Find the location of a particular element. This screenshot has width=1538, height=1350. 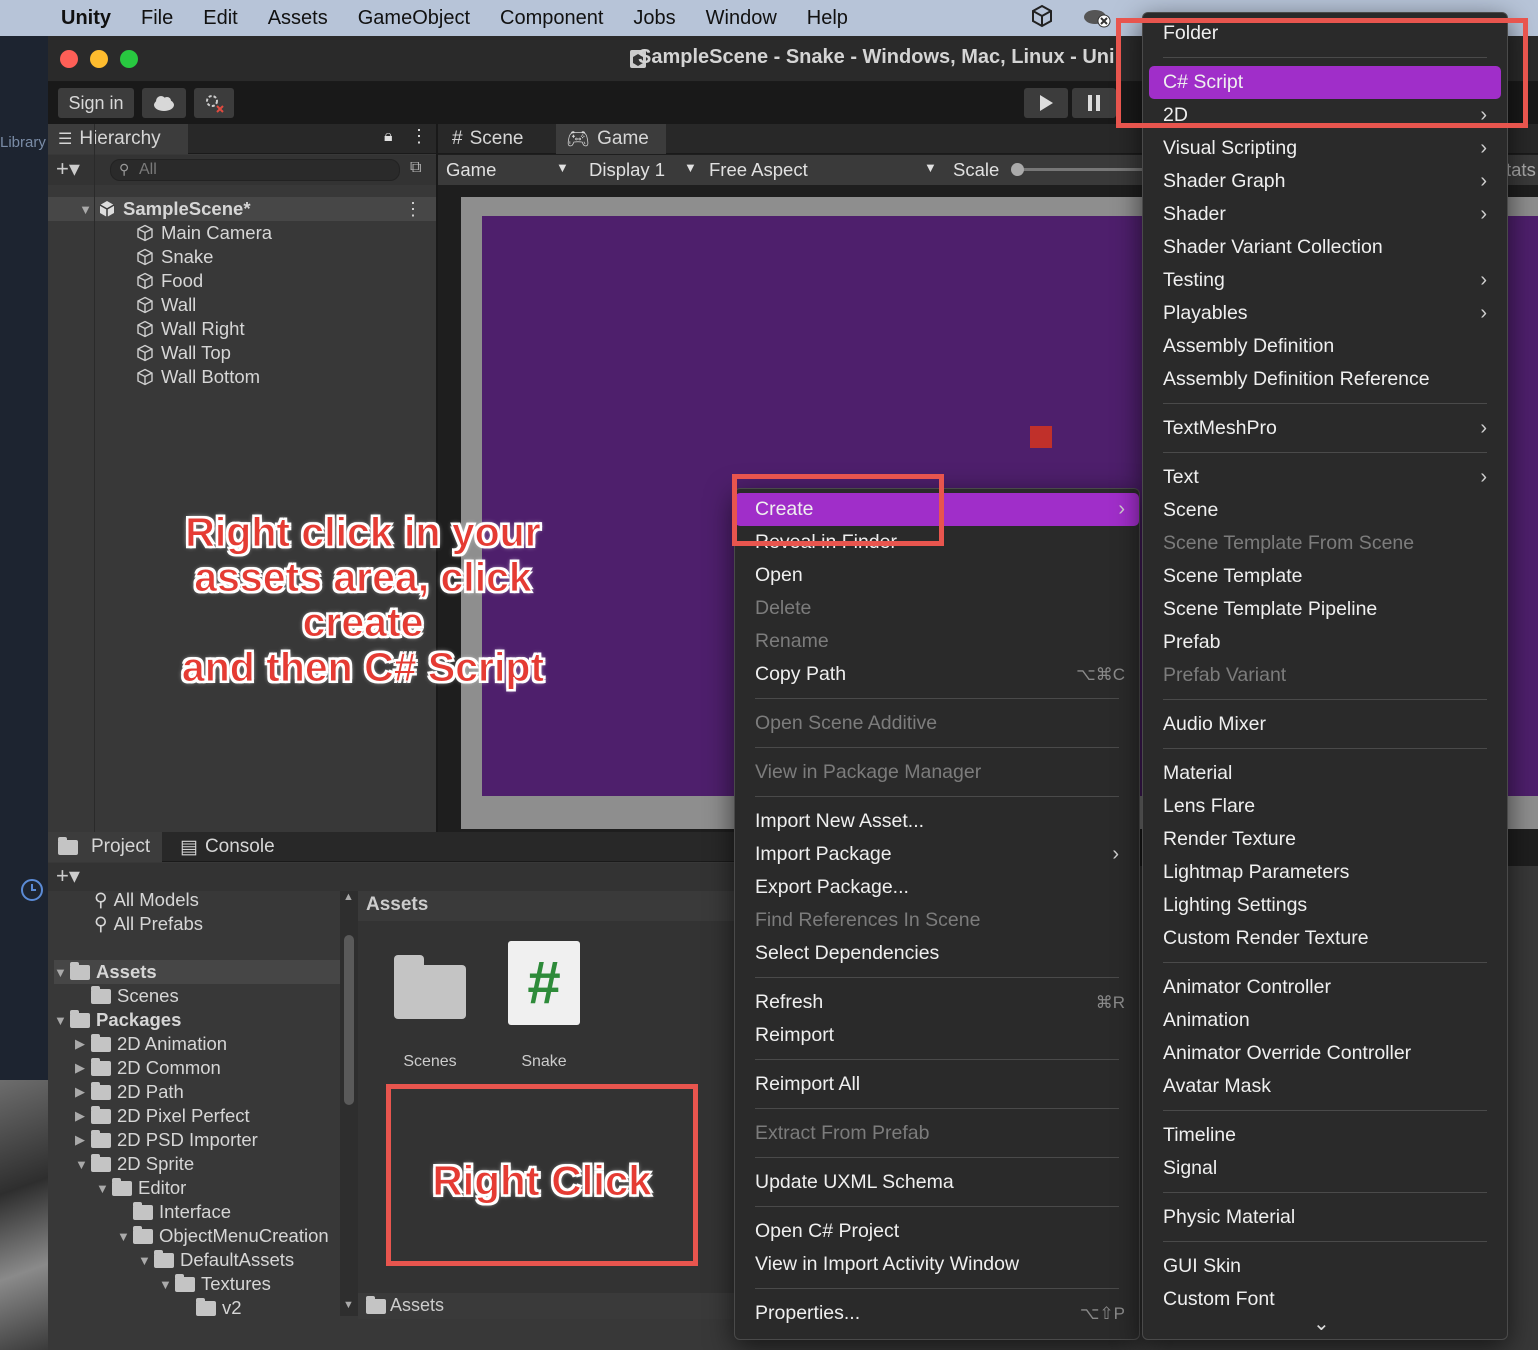

menu-item-prefab: Prefab is located at coordinates (1328, 642).